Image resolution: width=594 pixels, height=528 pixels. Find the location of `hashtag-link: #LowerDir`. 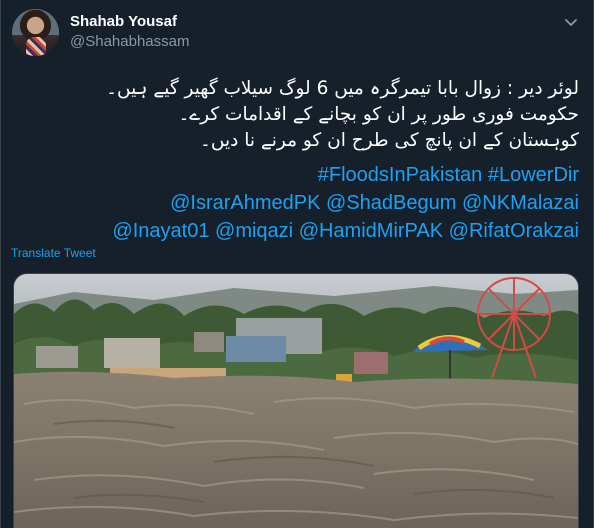

hashtag-link: #LowerDir is located at coordinates (533, 175).